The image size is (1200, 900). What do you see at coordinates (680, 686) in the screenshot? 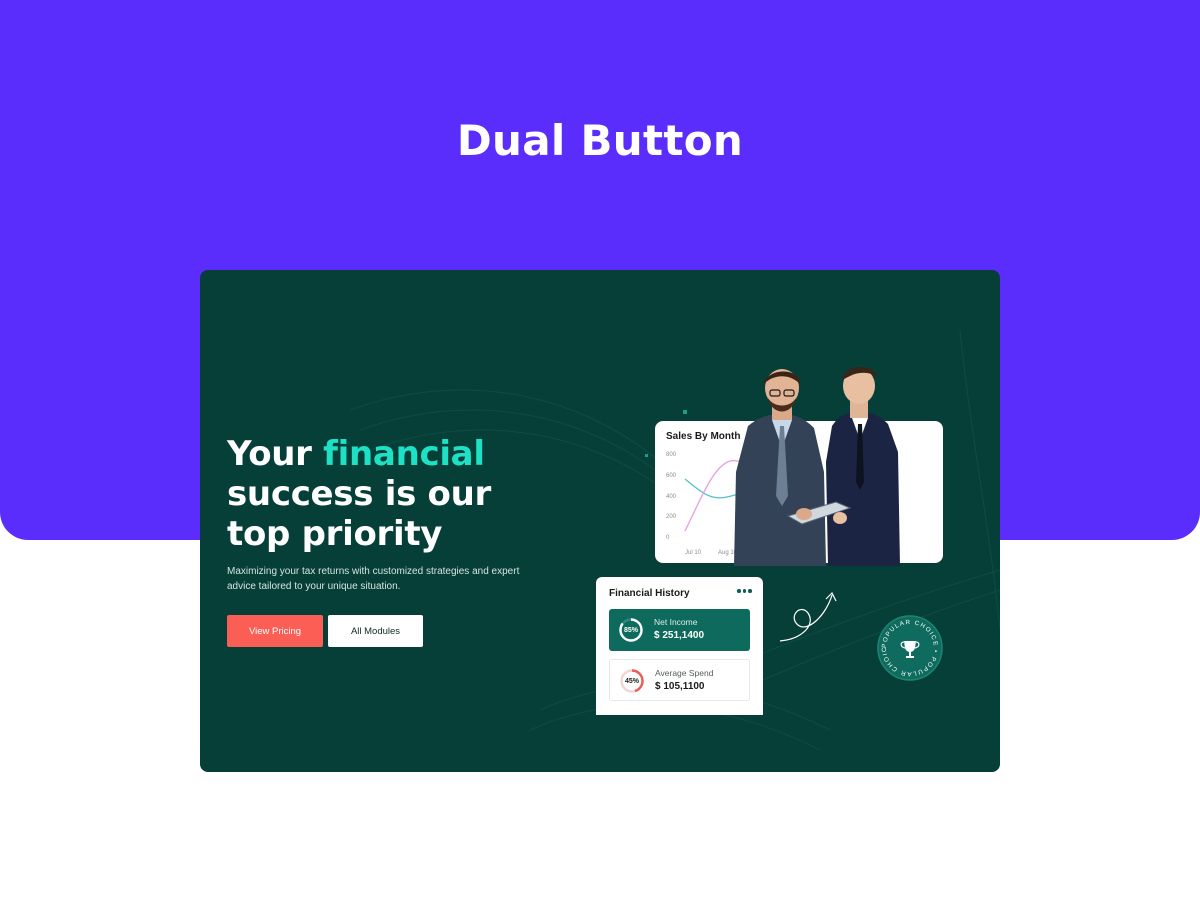
I see `average-spend-value: $ 105,1100` at bounding box center [680, 686].